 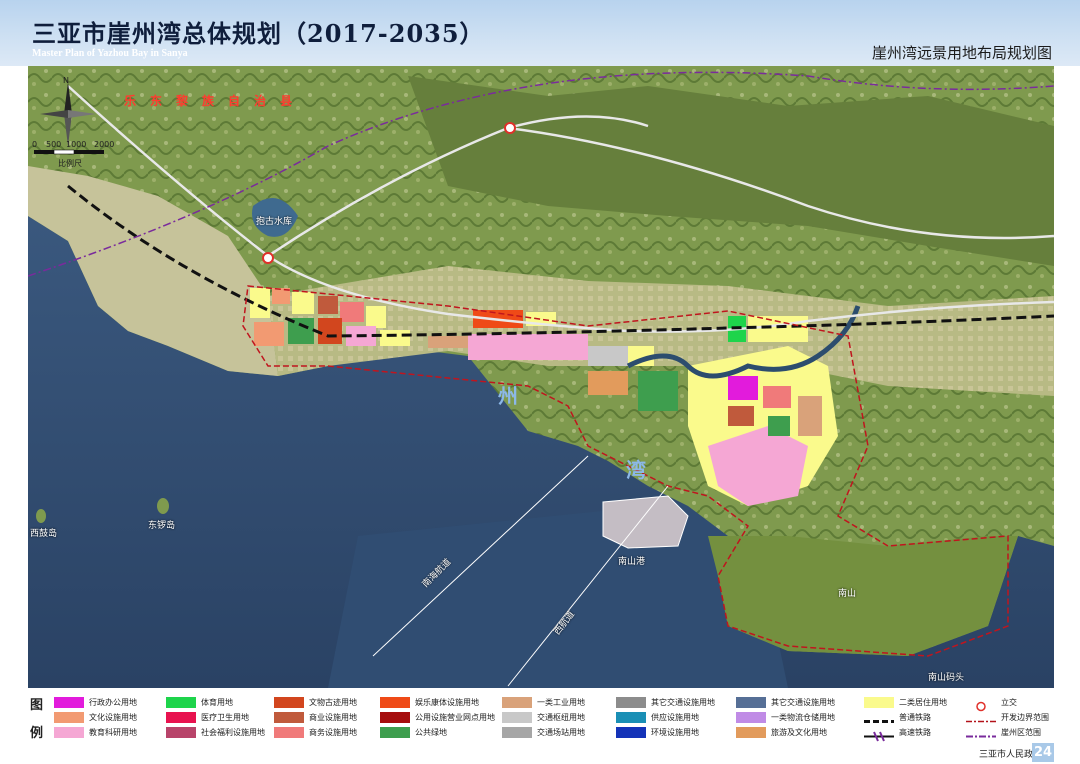 What do you see at coordinates (923, 702) in the screenshot?
I see `legend-label: 二类居住用地` at bounding box center [923, 702].